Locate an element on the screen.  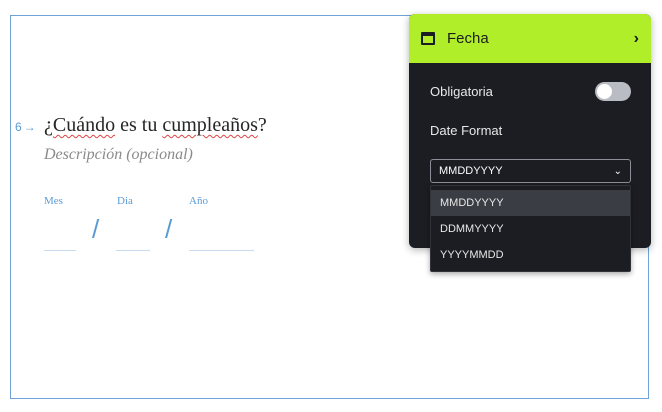
year-label: Año is located at coordinates (198, 201).